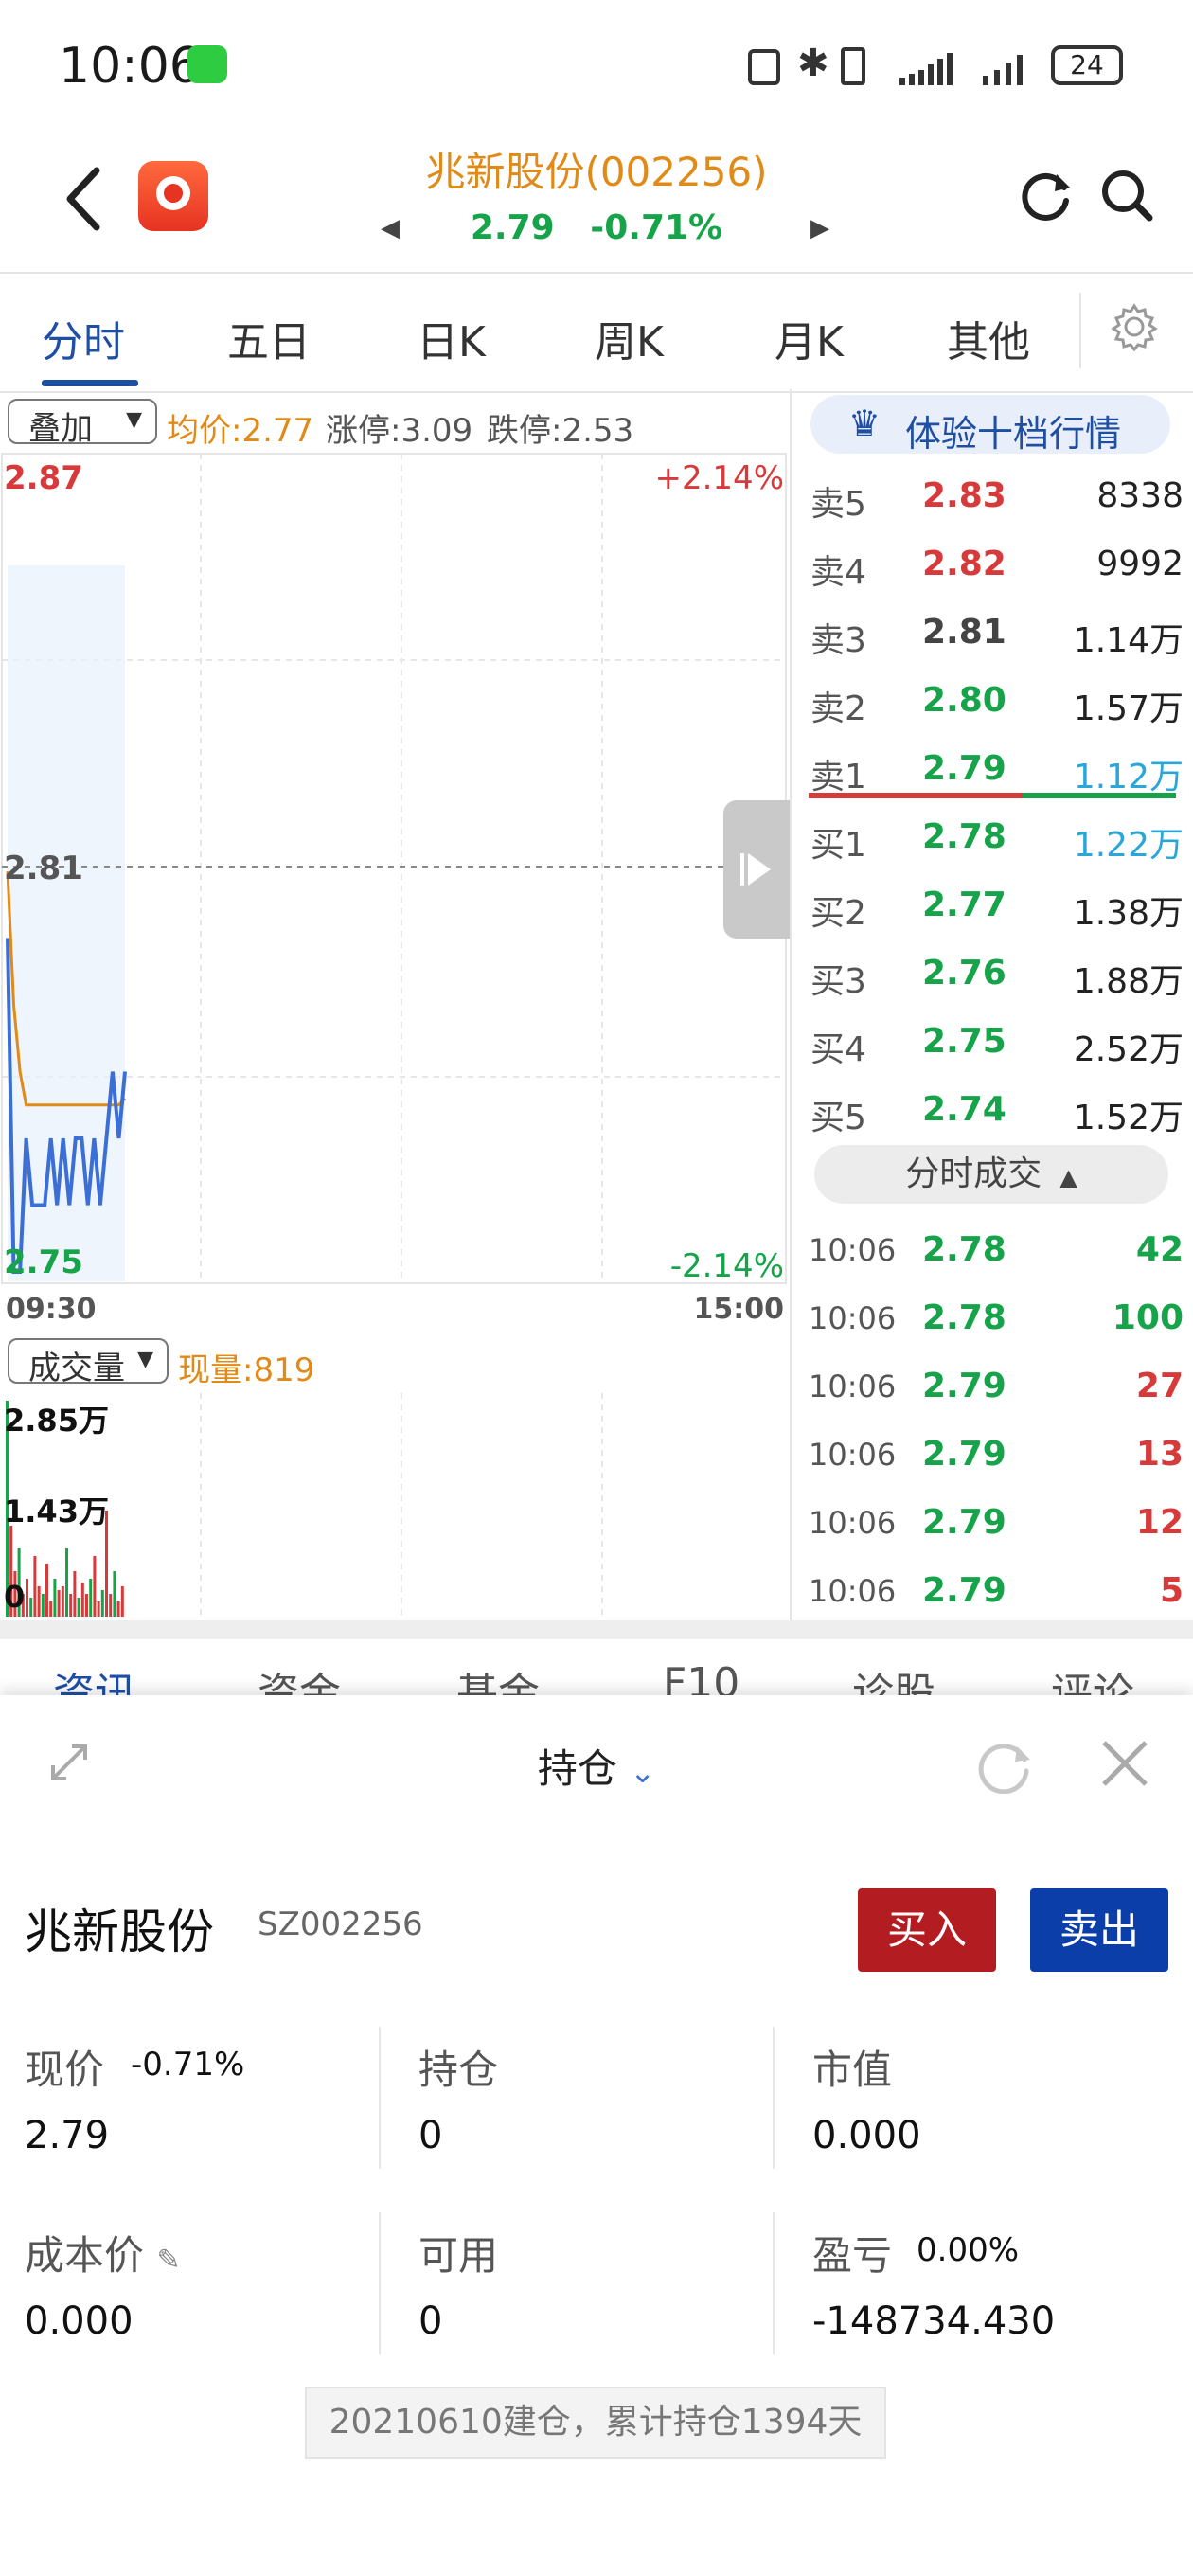 This screenshot has width=1193, height=2576. Describe the element at coordinates (390, 228) in the screenshot. I see `prev-stock-button: ◀` at that location.